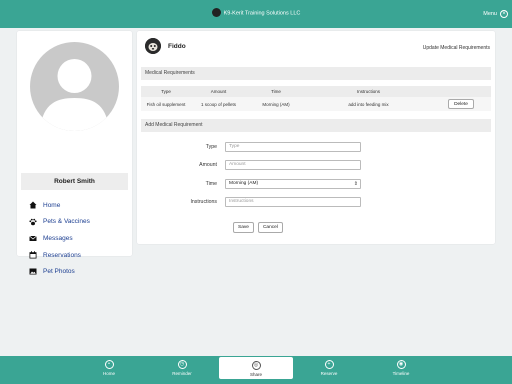  What do you see at coordinates (293, 147) in the screenshot?
I see `type-input: Type` at bounding box center [293, 147].